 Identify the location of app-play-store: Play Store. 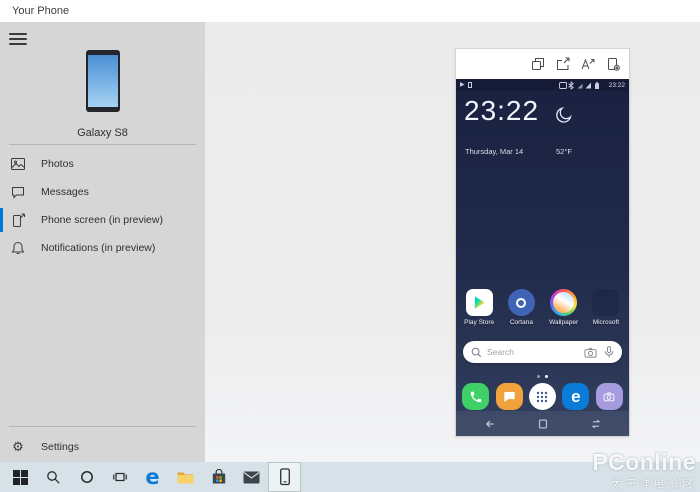
(479, 307).